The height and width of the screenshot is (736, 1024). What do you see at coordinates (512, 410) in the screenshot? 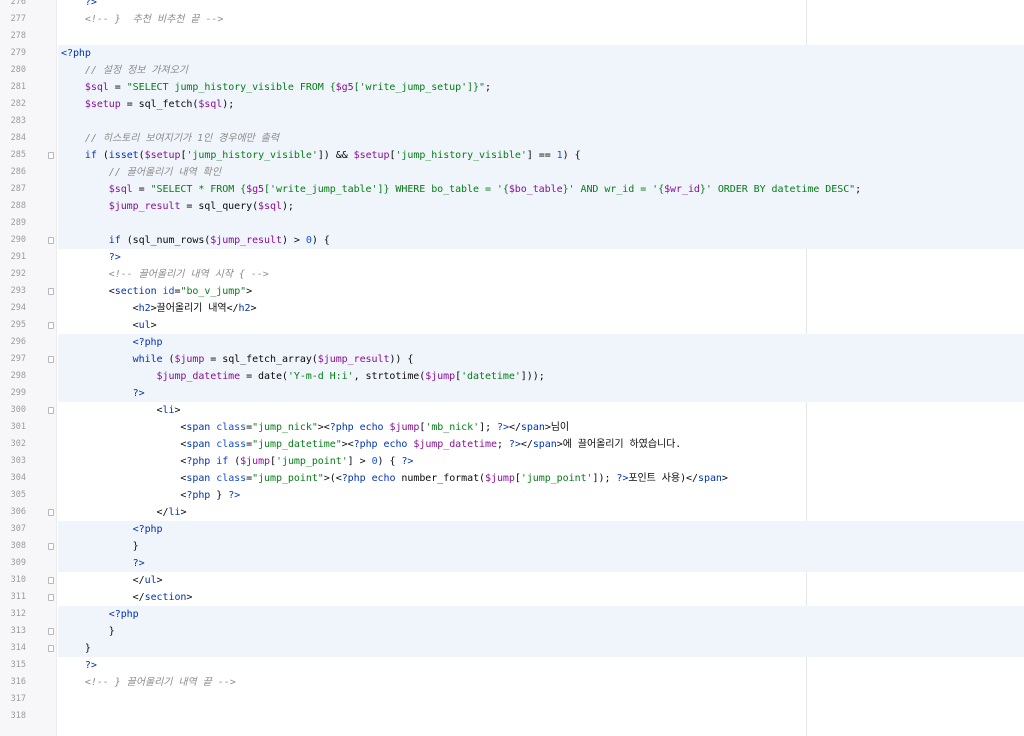
I see `code-line: 300 <li>` at bounding box center [512, 410].